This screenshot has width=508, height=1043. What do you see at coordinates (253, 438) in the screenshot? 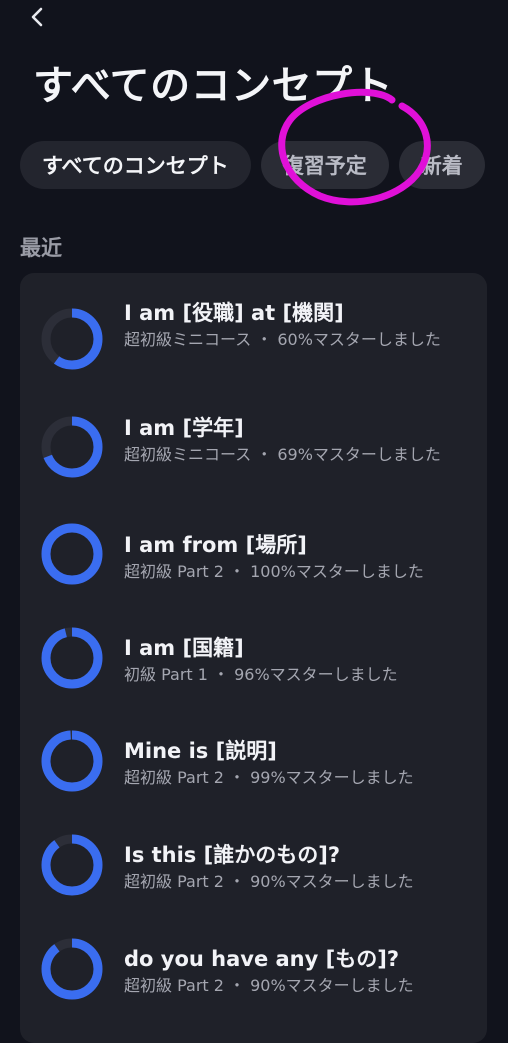
I see `list-item: I am [学年] 超初級ミニコース ・ 69%マスターしました` at bounding box center [253, 438].